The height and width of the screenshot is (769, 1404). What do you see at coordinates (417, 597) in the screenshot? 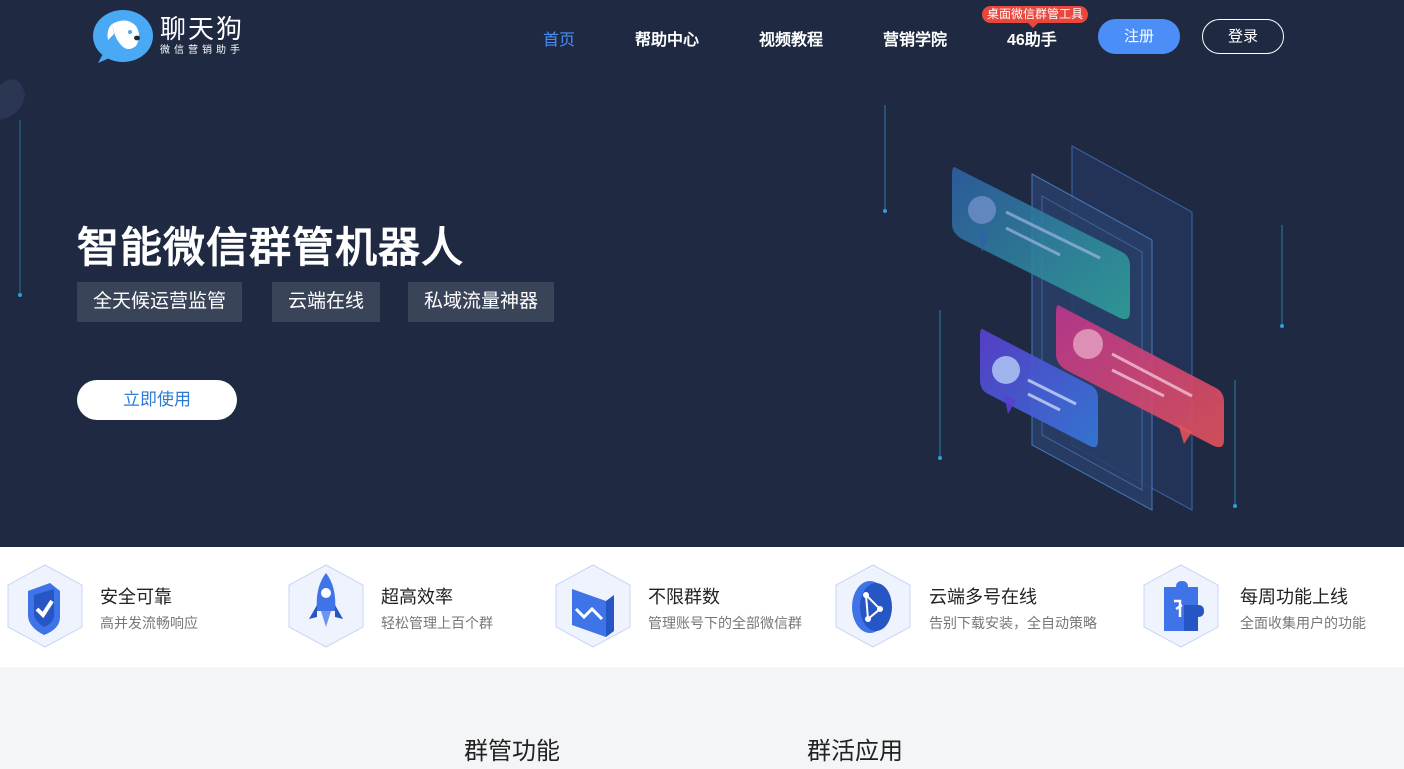
I see `feature-title: 超高效率` at bounding box center [417, 597].